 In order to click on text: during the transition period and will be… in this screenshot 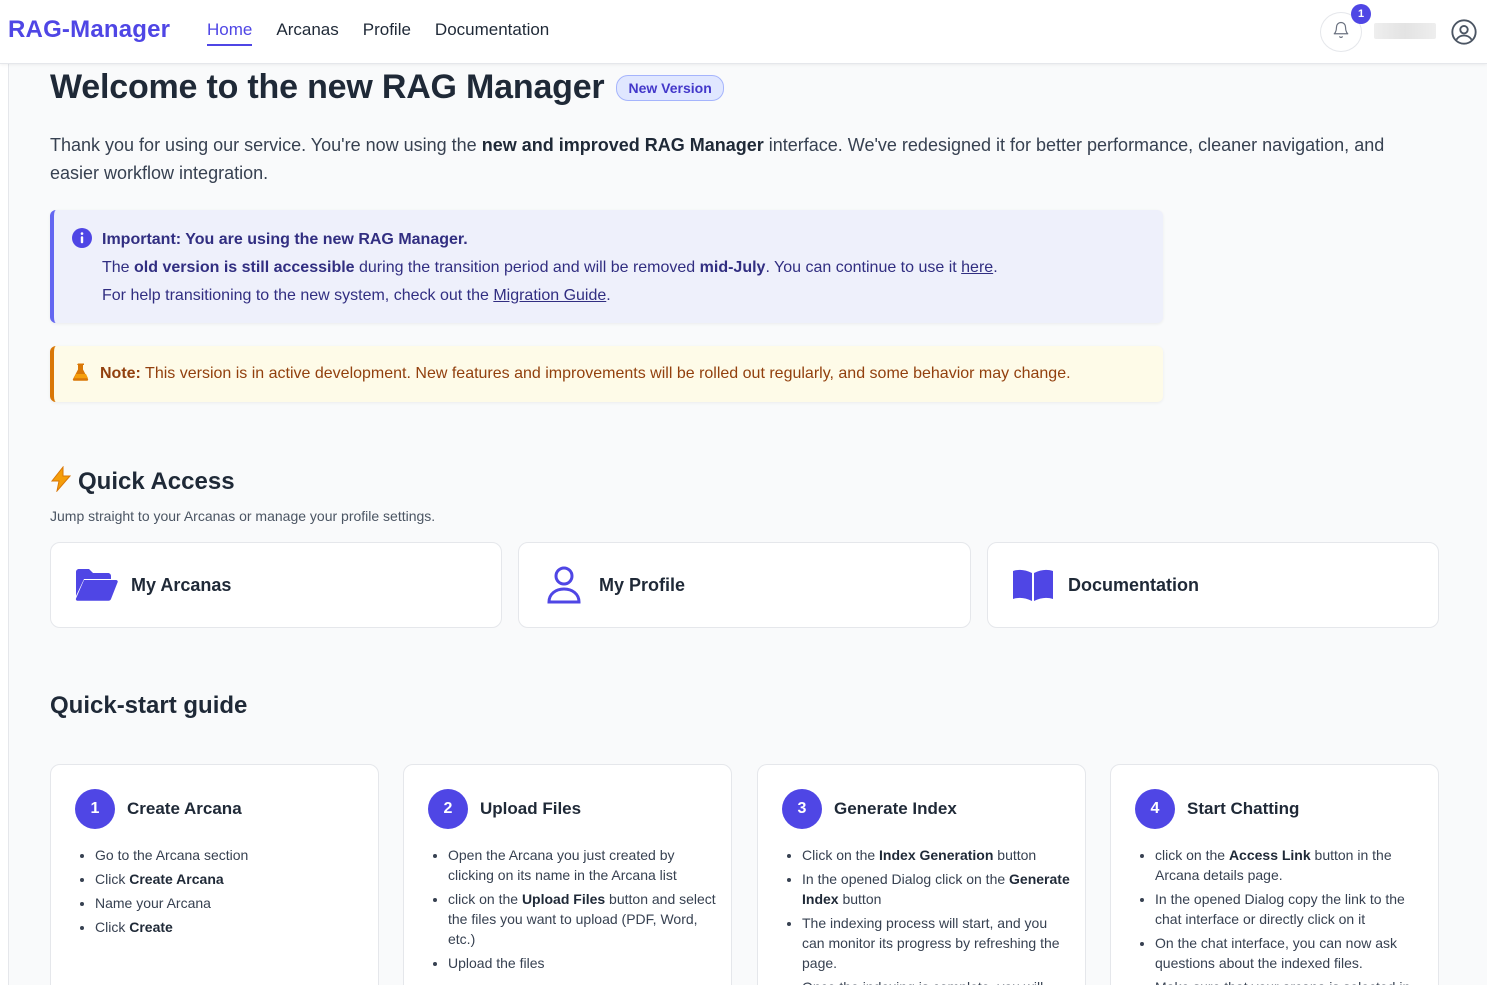, I will do `click(527, 267)`.